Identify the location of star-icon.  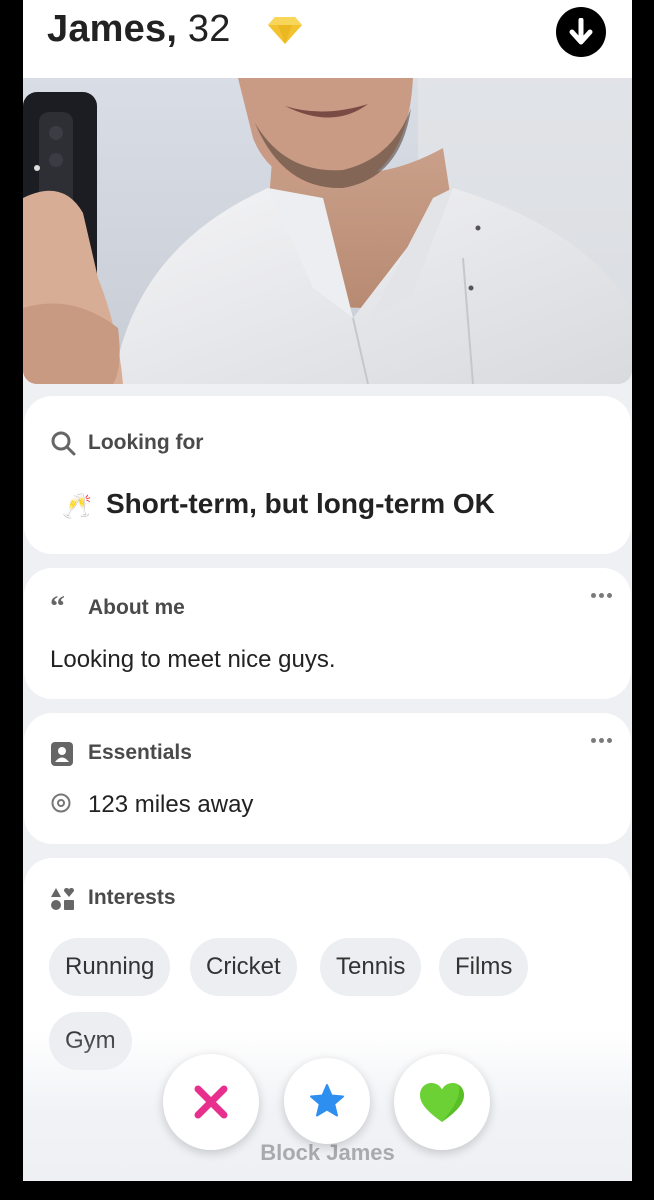
(327, 1100).